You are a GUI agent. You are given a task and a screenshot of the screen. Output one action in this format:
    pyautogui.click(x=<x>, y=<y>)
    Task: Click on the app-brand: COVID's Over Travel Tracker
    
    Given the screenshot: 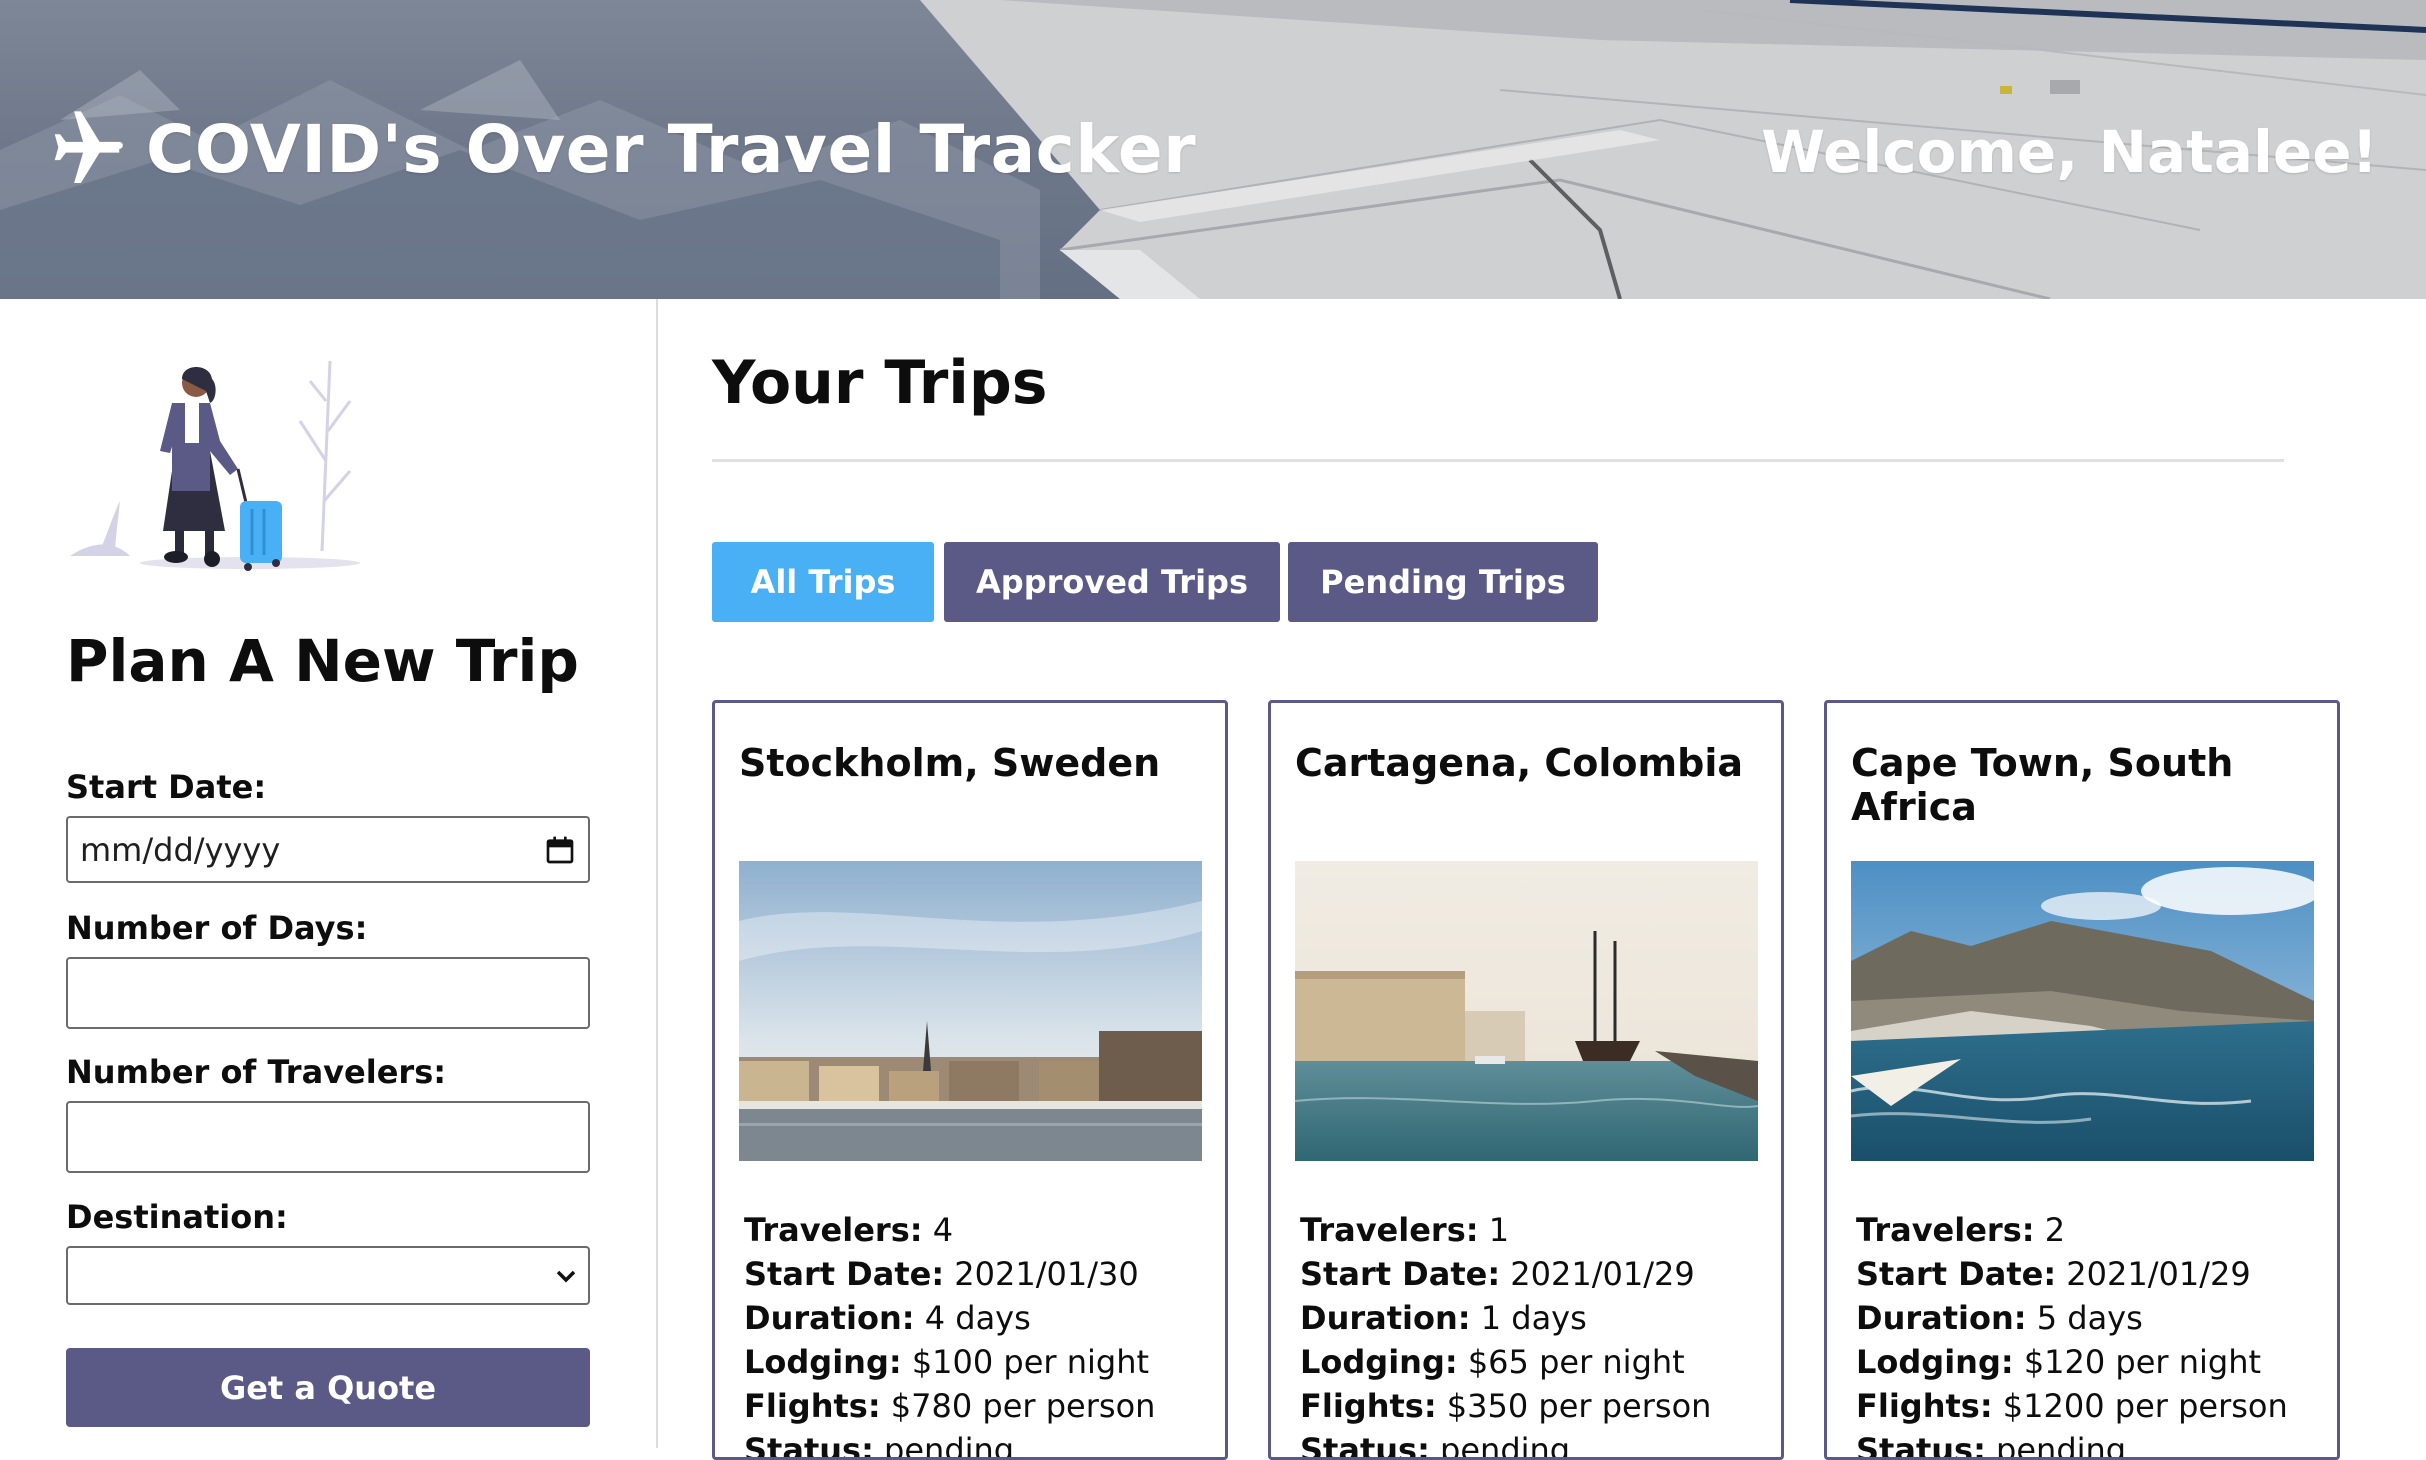 What is the action you would take?
    pyautogui.click(x=620, y=149)
    